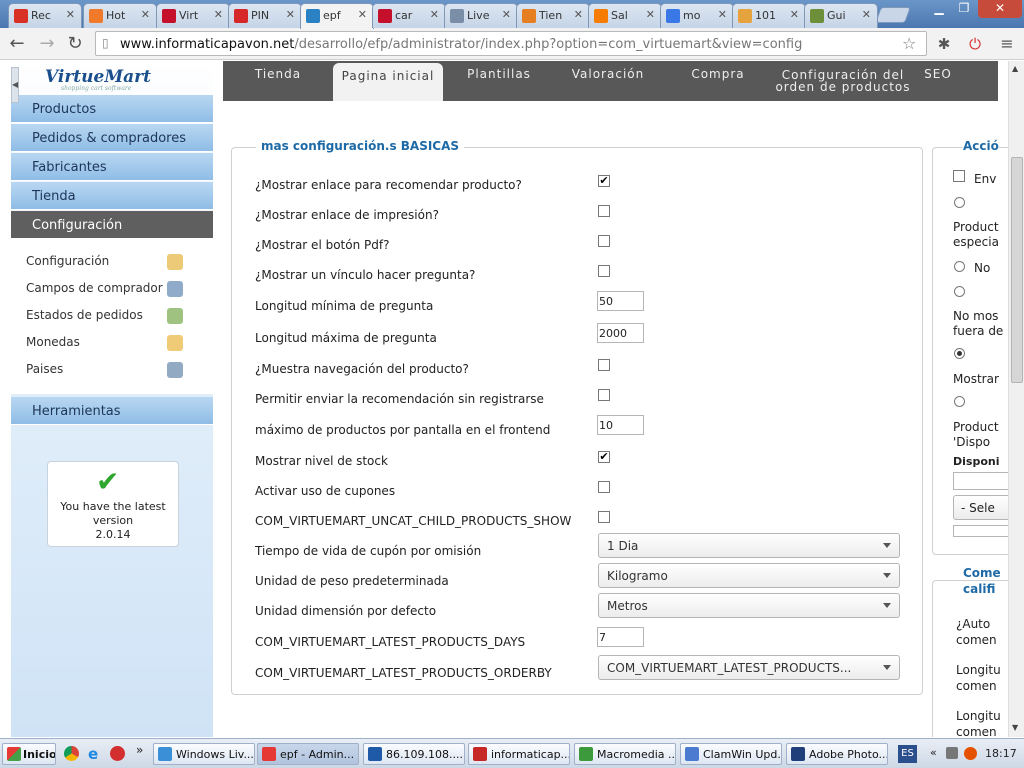 The width and height of the screenshot is (1024, 768). I want to click on forward-arrow-icon: →, so click(47, 44).